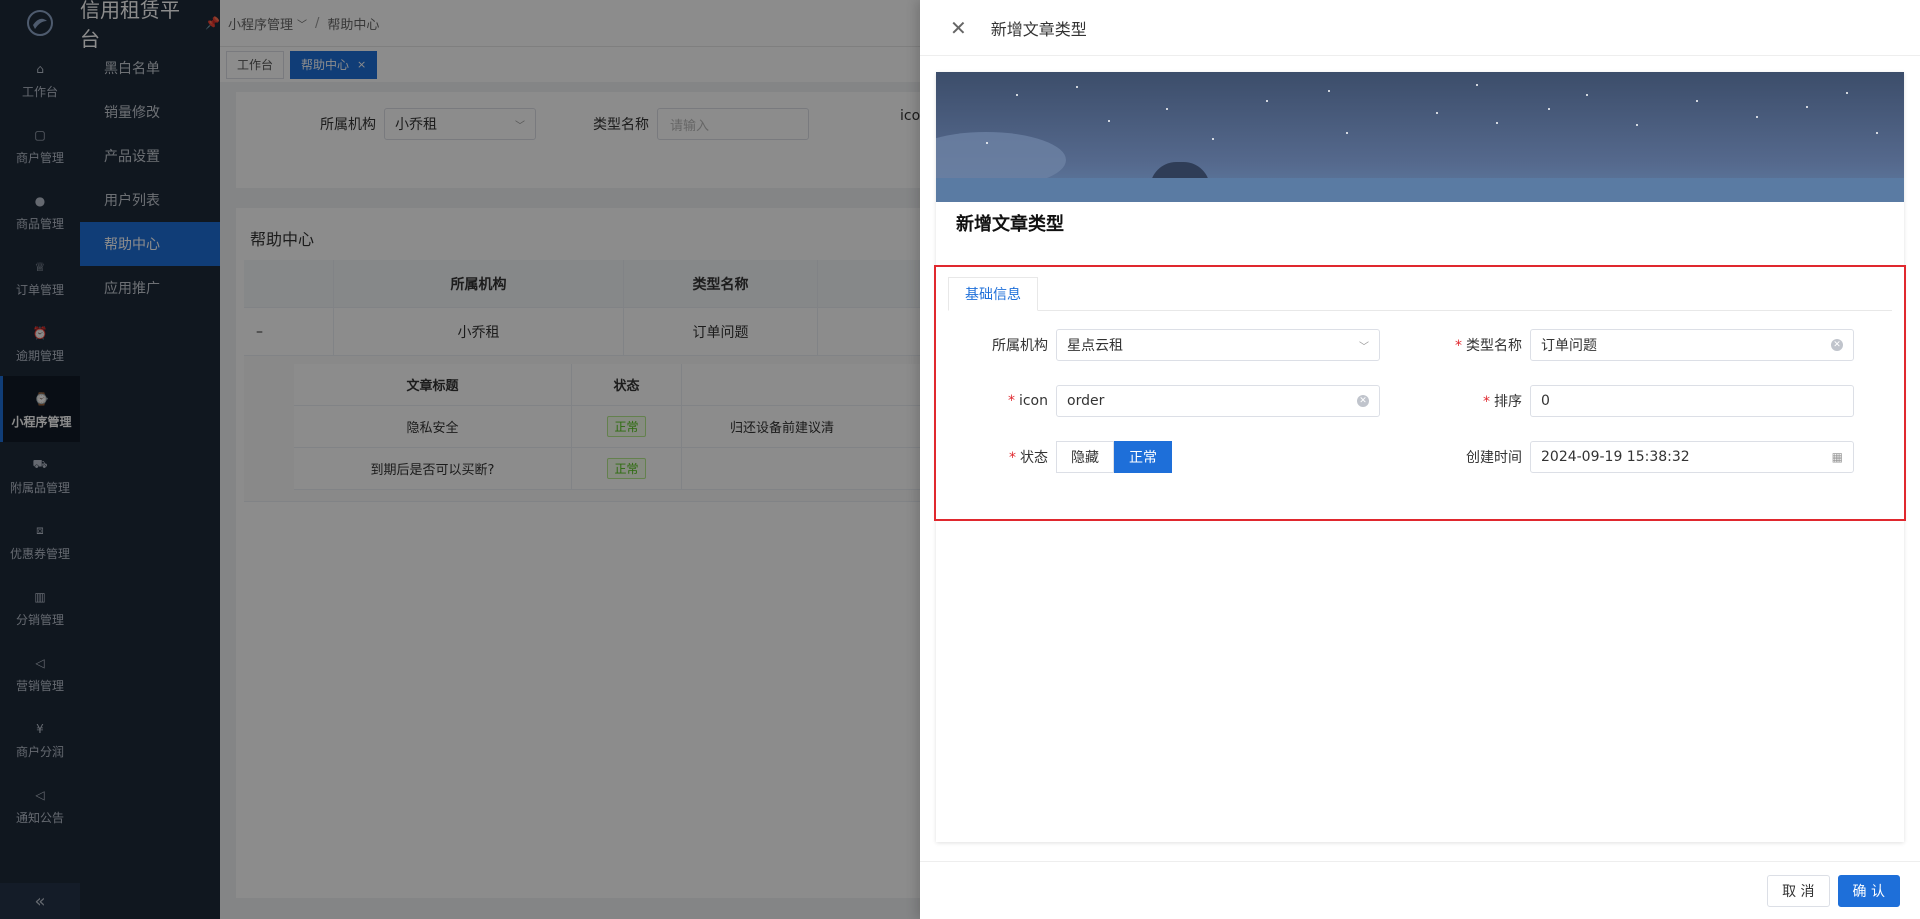  Describe the element at coordinates (996, 457) in the screenshot. I see `status-label: * 状态` at that location.